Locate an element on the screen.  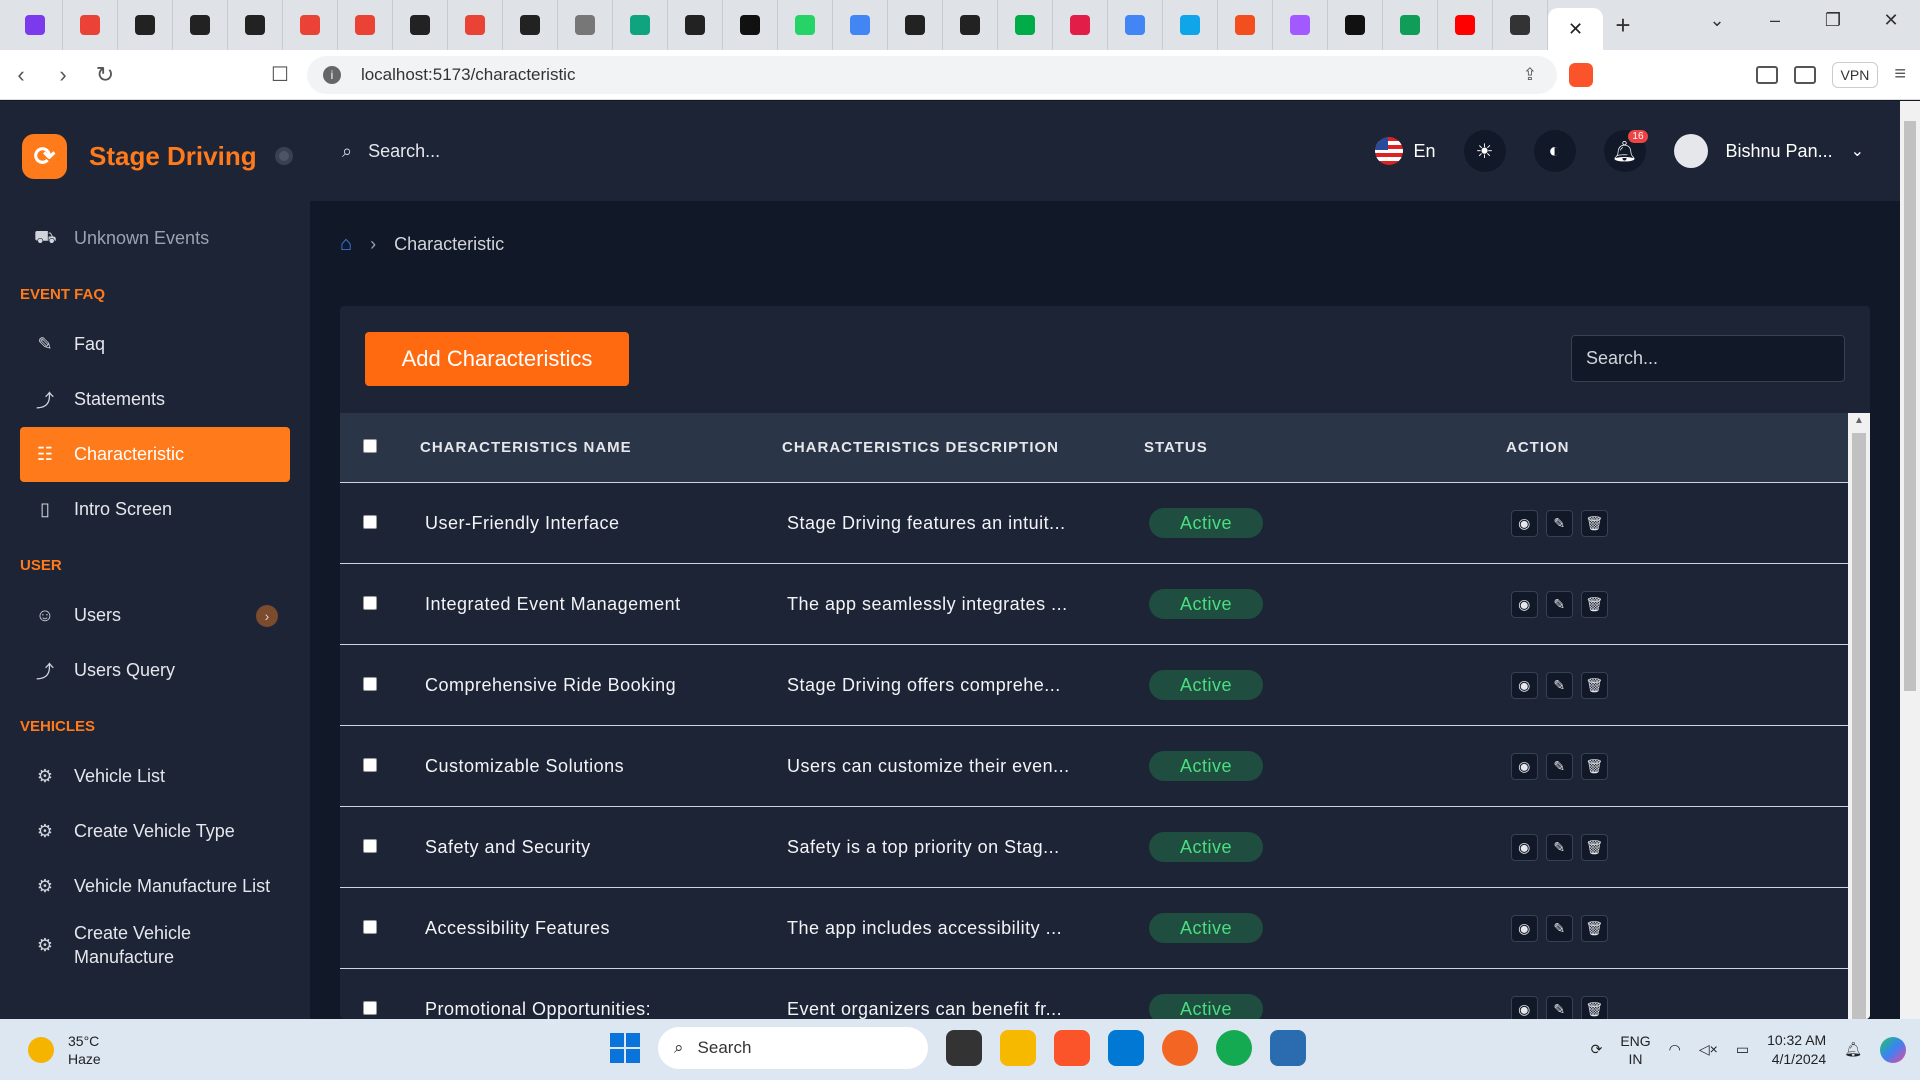
table-scrollbar-thumb is located at coordinates (1859, 726).